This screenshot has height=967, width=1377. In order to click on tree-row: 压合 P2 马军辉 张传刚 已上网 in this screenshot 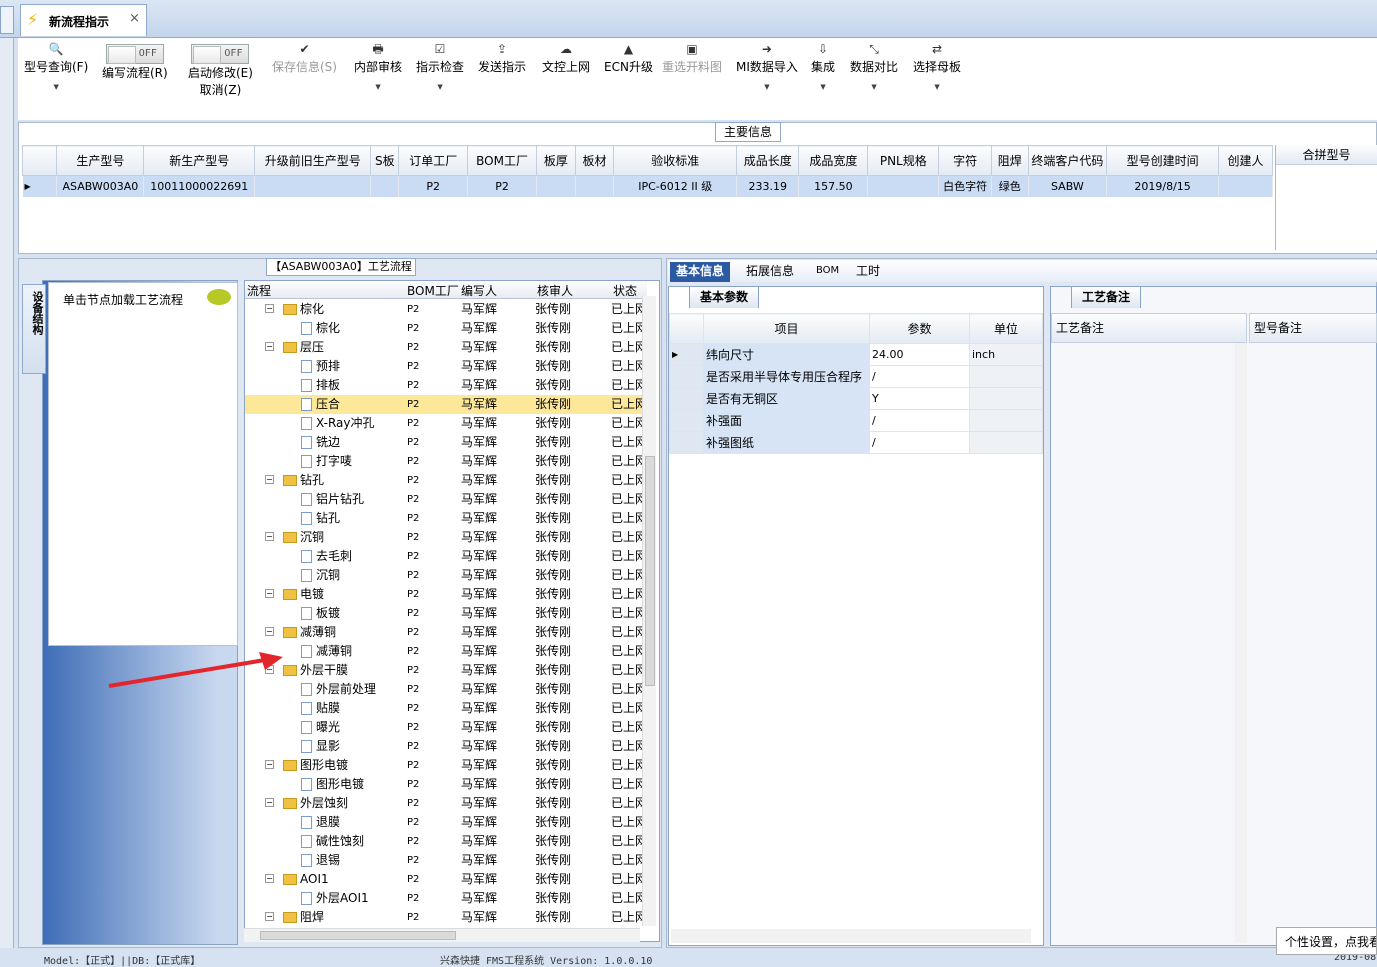, I will do `click(445, 404)`.